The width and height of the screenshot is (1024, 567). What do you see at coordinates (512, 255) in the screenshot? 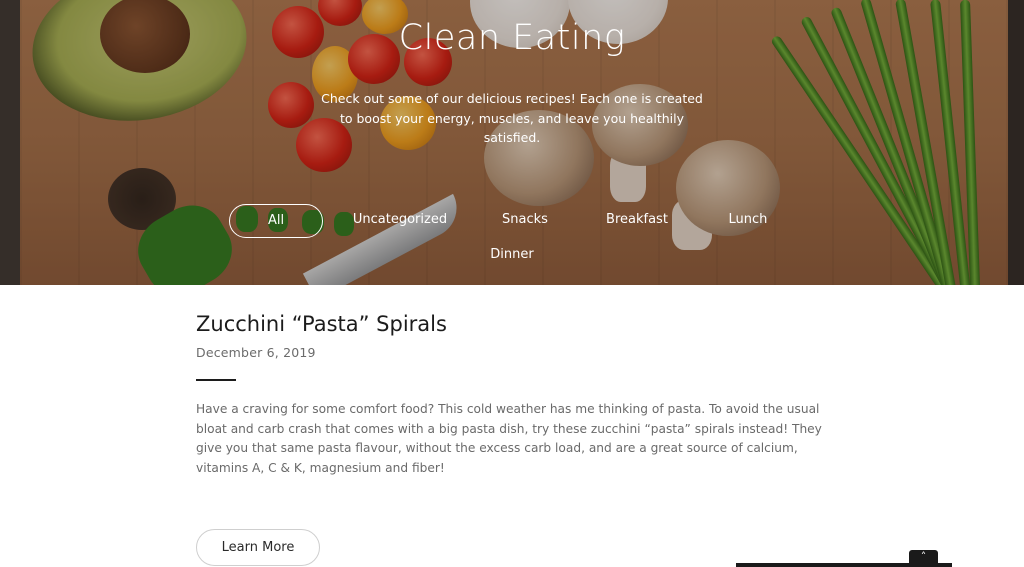
I see `filter-dinner: Dinner` at bounding box center [512, 255].